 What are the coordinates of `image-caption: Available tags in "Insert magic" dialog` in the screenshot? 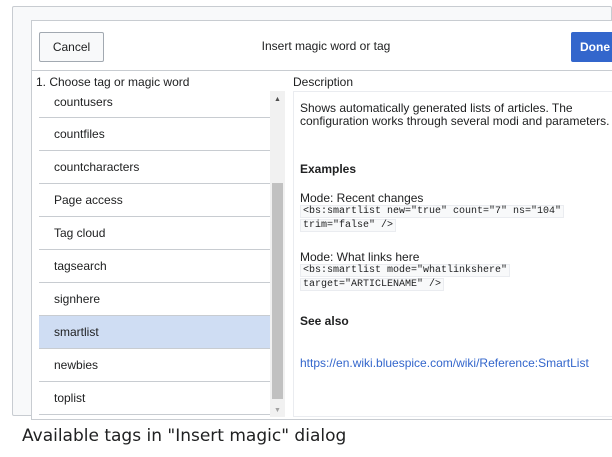 It's located at (184, 436).